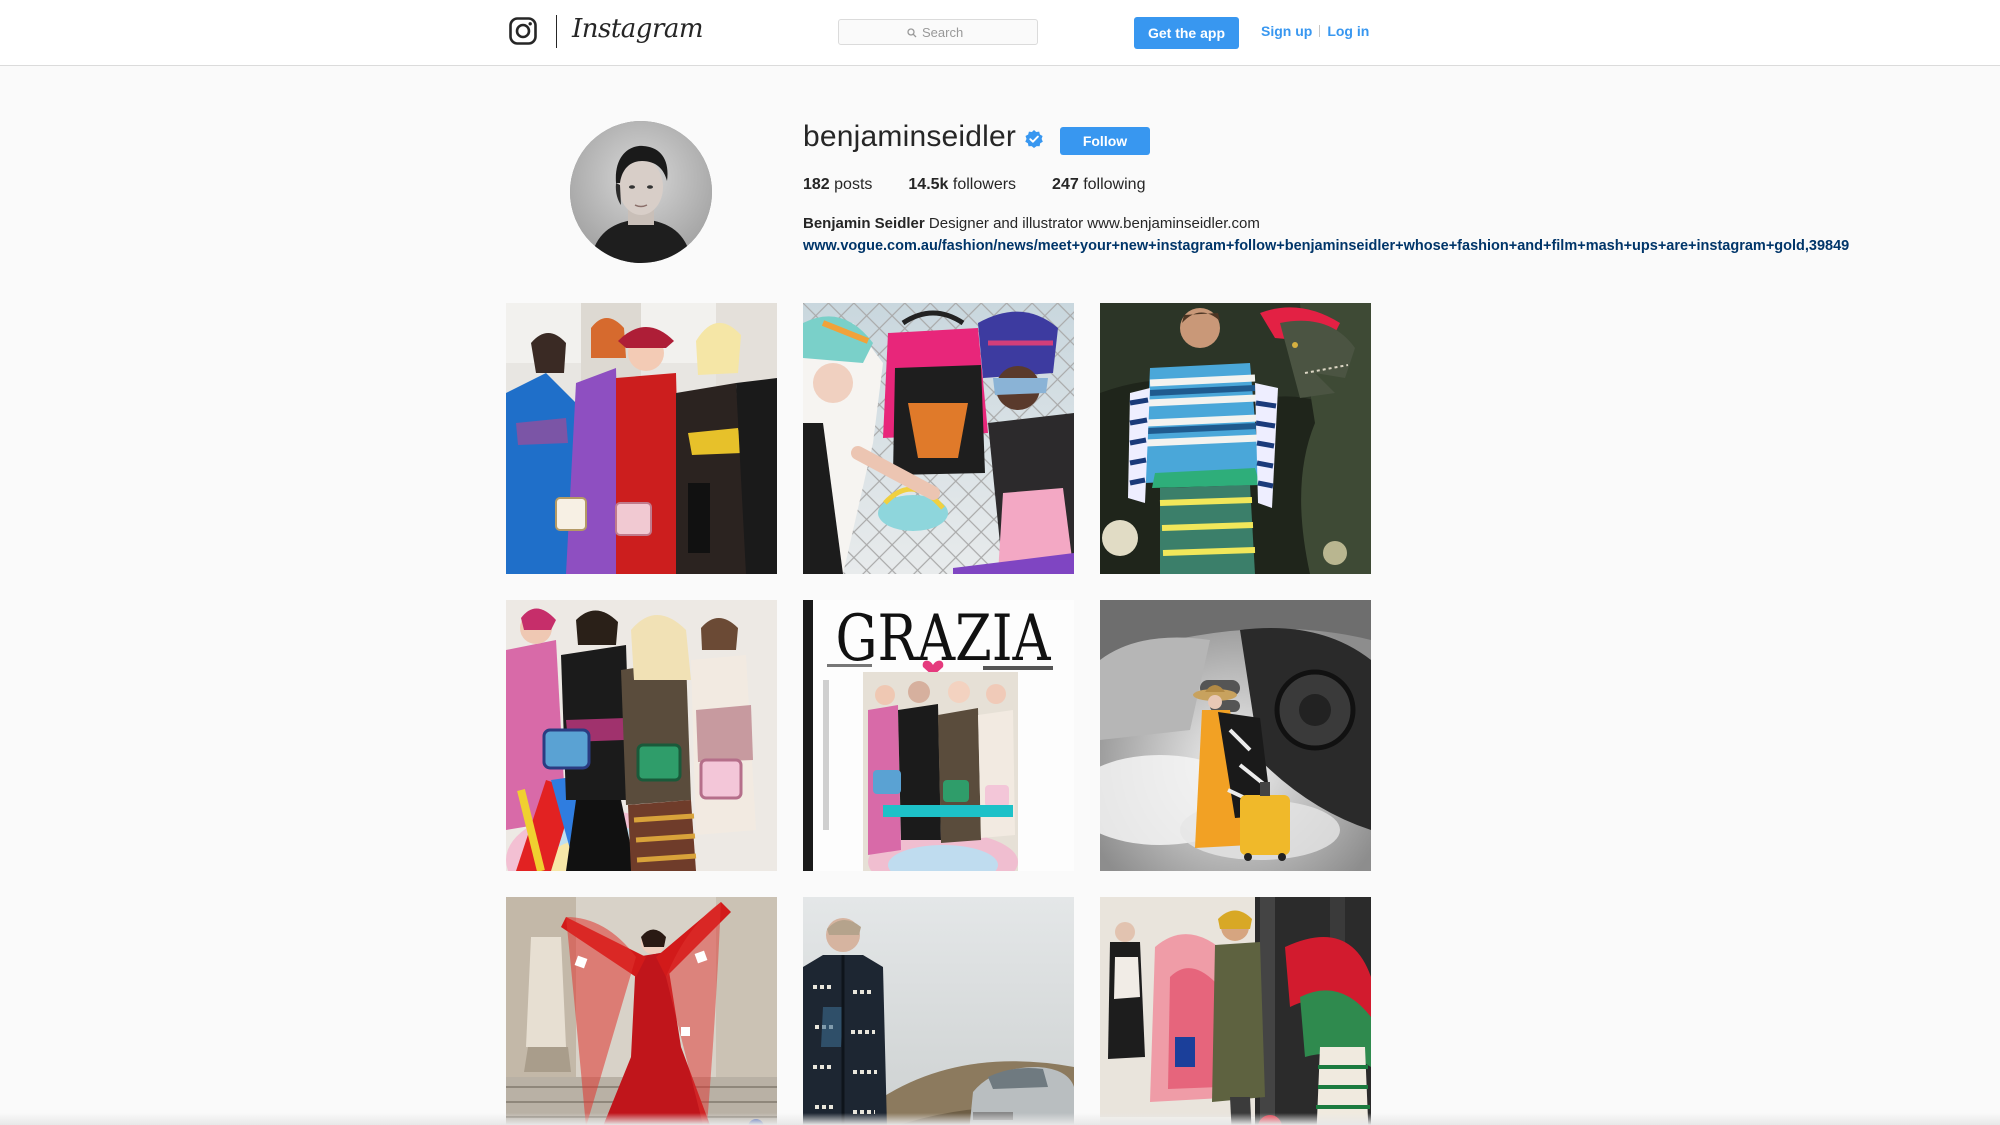 The width and height of the screenshot is (2000, 1125). What do you see at coordinates (1034, 138) in the screenshot?
I see `verified-badge-icon` at bounding box center [1034, 138].